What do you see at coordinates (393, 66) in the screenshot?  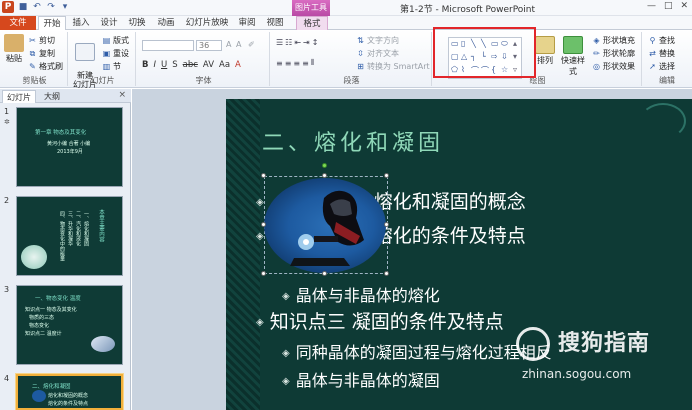 I see `convert-smartart-button: ⊞ 转换为 SmartArt` at bounding box center [393, 66].